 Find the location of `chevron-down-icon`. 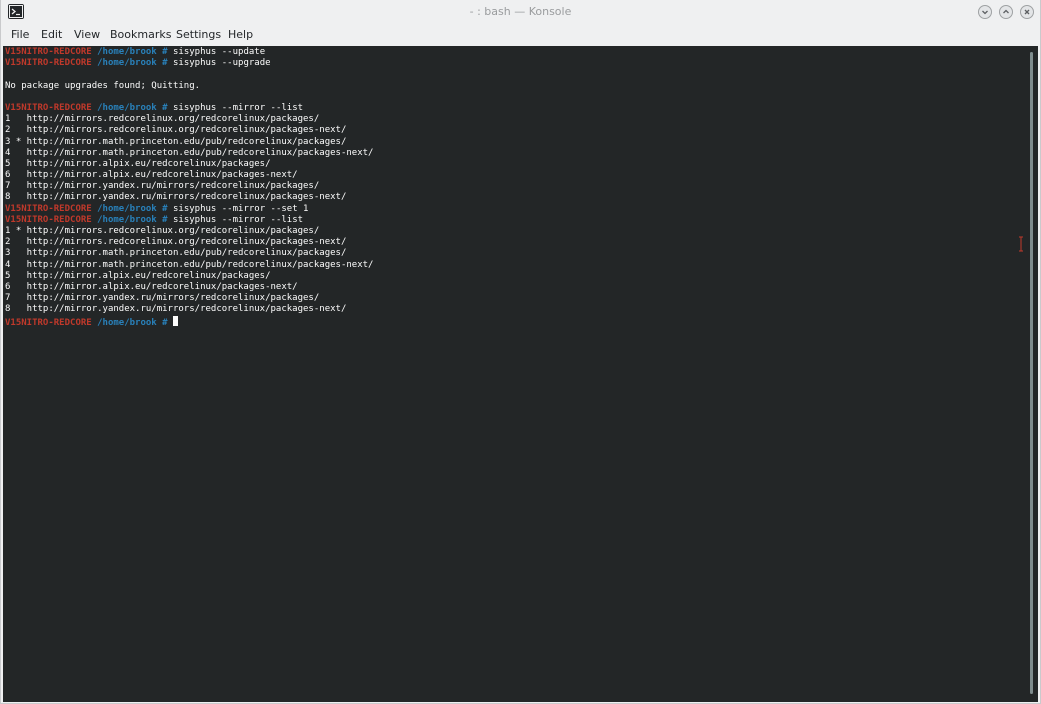

chevron-down-icon is located at coordinates (985, 12).